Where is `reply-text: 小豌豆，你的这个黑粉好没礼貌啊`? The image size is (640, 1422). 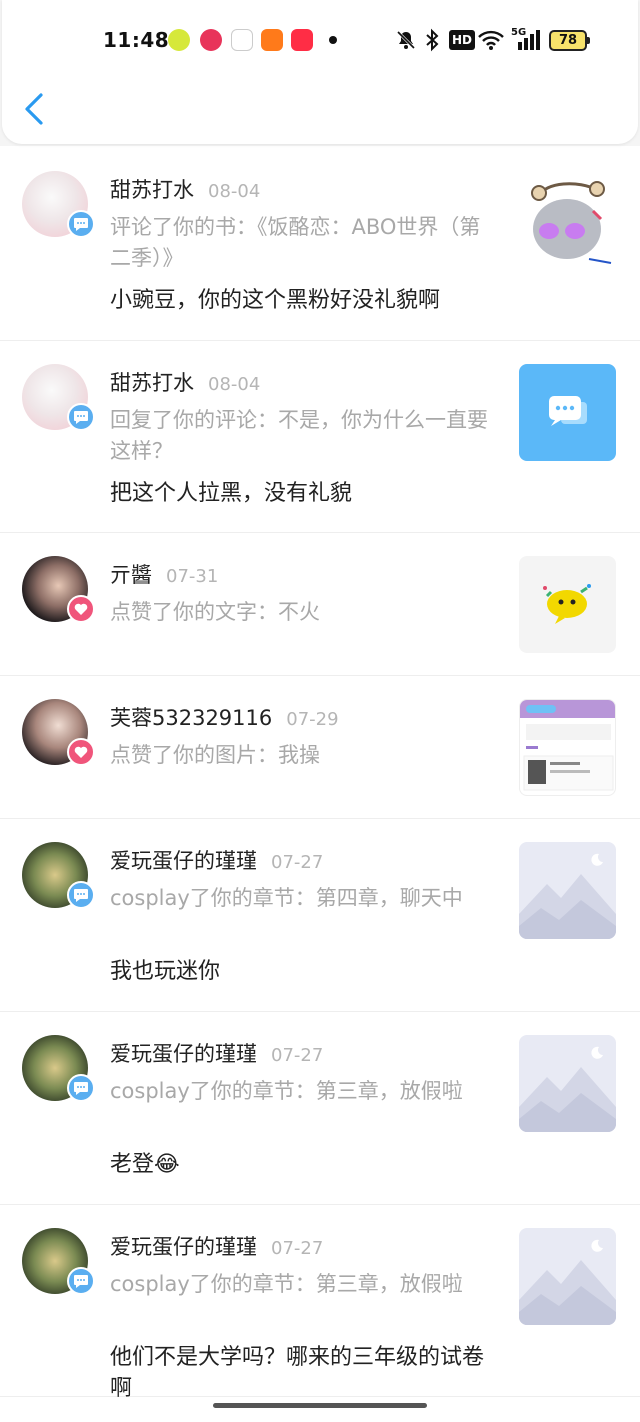
reply-text: 小豌豆，你的这个黑粉好没礼貌啊 is located at coordinates (275, 300).